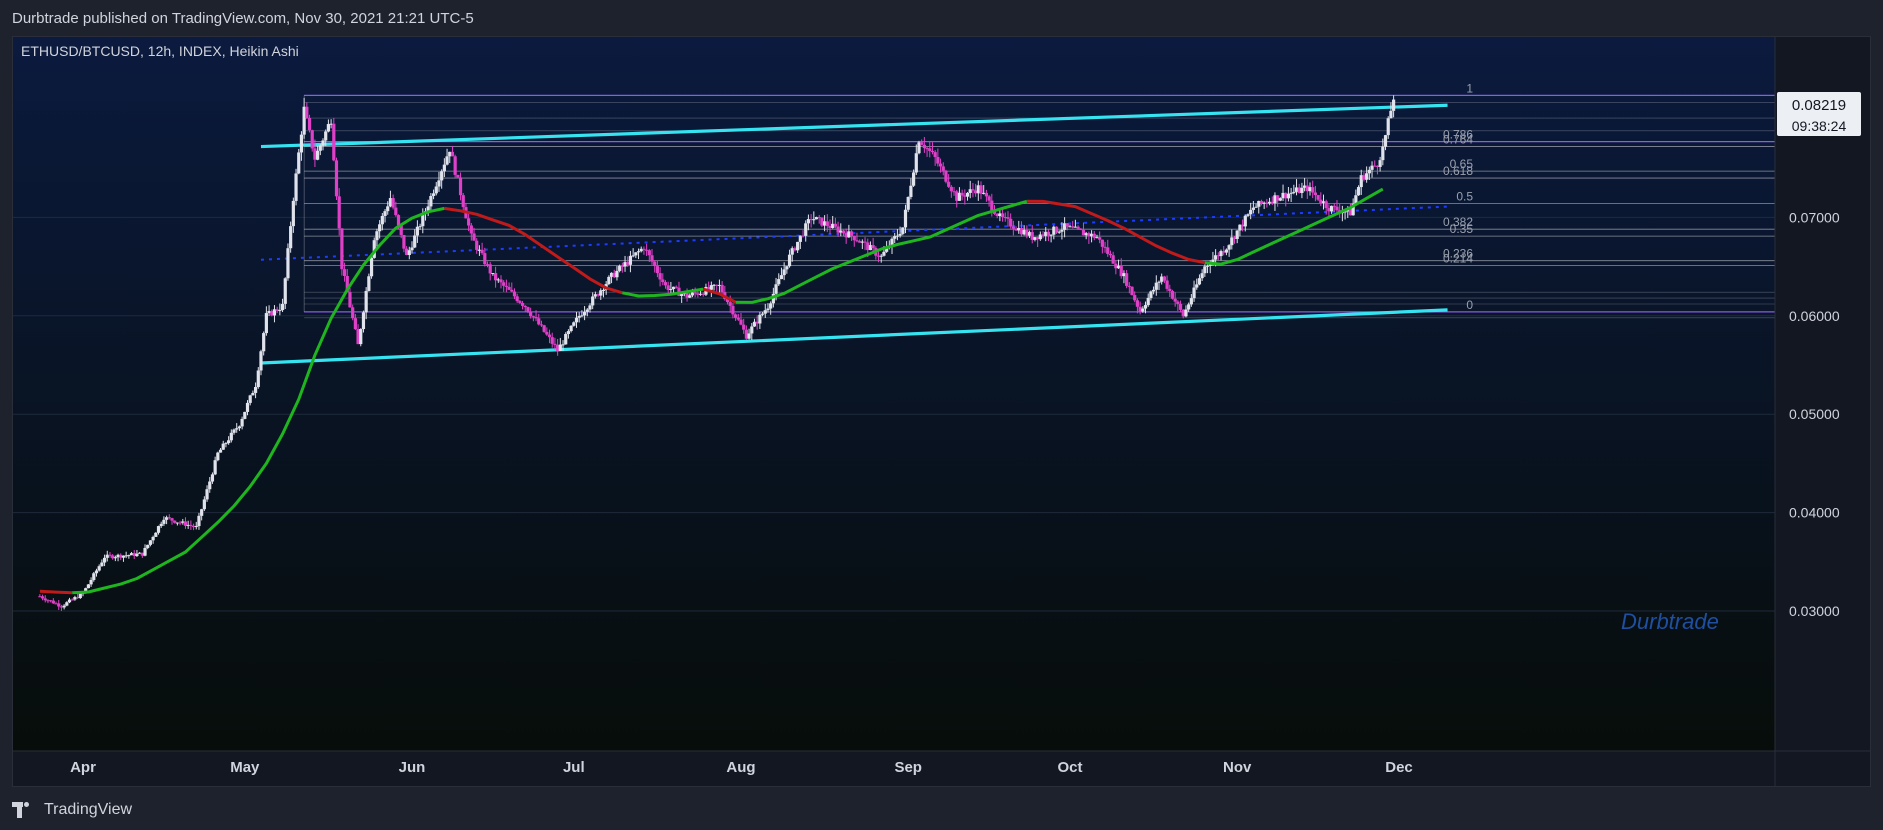 The height and width of the screenshot is (830, 1883). What do you see at coordinates (941, 810) in the screenshot?
I see `footer-bar: TradingView` at bounding box center [941, 810].